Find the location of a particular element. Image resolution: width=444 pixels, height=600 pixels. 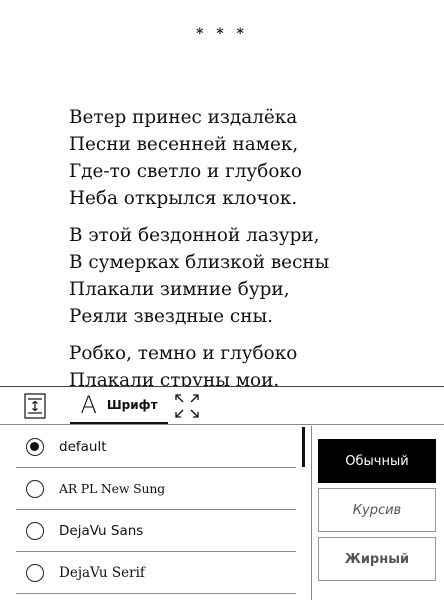

font-option-ar-pl-new-sung: AR PL New Sung is located at coordinates (156, 489).